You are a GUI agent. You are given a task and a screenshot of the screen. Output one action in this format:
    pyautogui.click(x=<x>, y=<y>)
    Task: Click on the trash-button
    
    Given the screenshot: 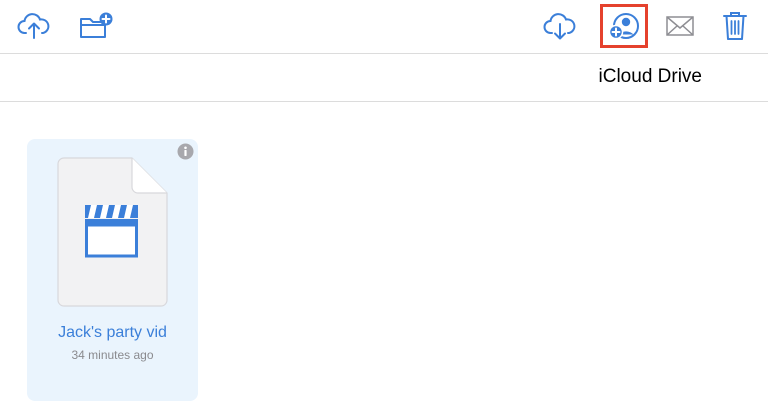 What is the action you would take?
    pyautogui.click(x=735, y=26)
    